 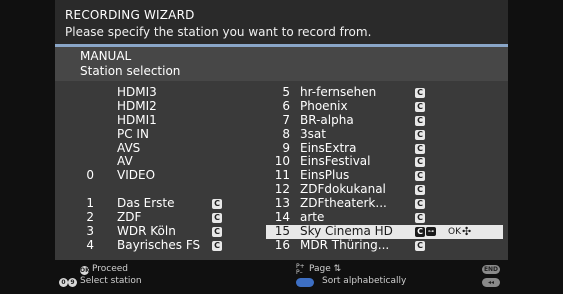 What do you see at coordinates (386, 92) in the screenshot?
I see `station-item: 5 hr-fernsehen C` at bounding box center [386, 92].